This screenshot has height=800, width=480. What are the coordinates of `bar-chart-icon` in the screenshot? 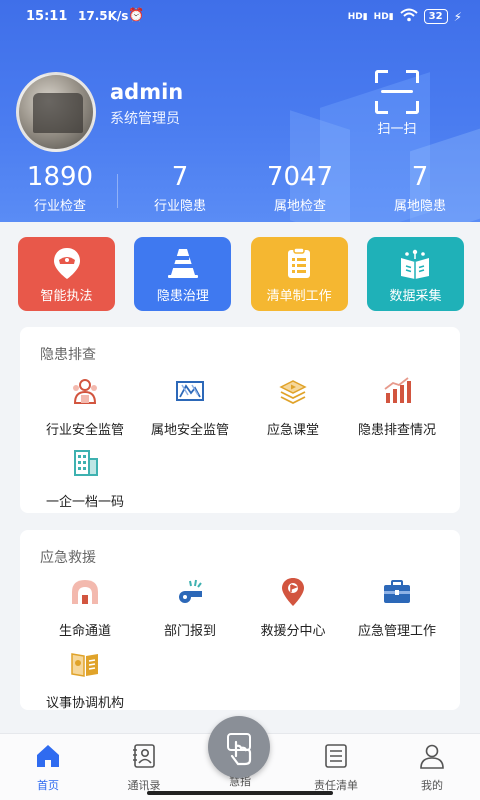 It's located at (397, 390).